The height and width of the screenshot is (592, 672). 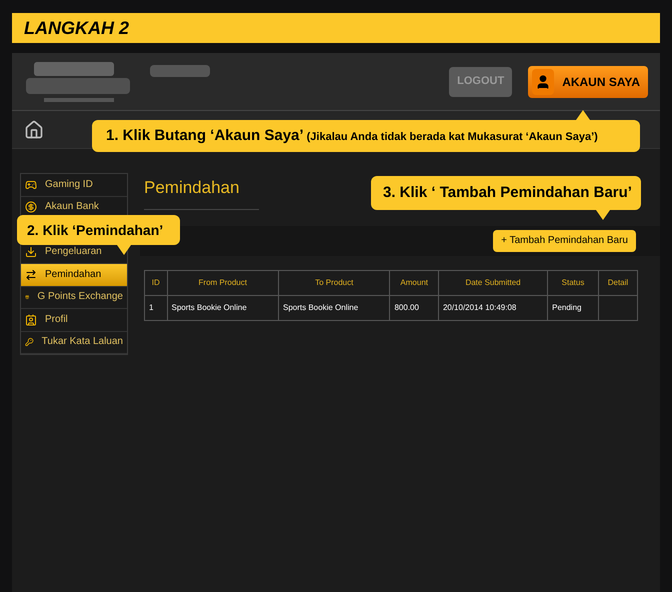 What do you see at coordinates (414, 282) in the screenshot?
I see `column-header: Amount` at bounding box center [414, 282].